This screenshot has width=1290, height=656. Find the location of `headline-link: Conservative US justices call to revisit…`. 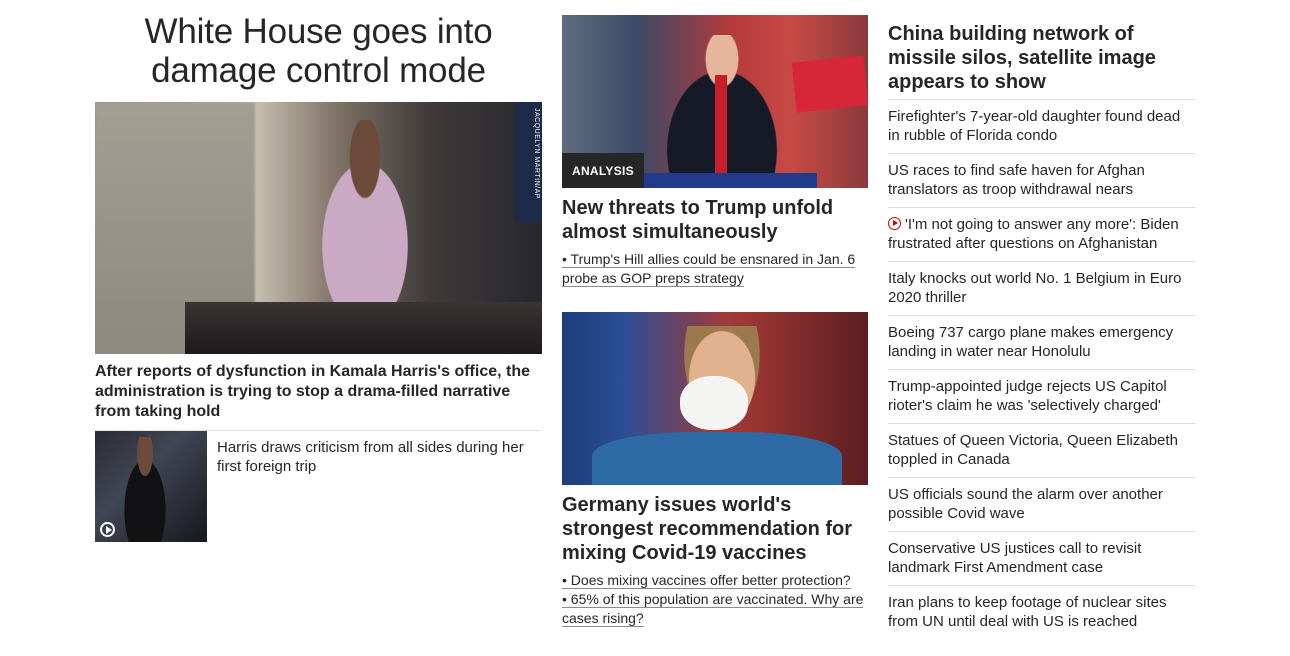

headline-link: Conservative US justices call to revisit… is located at coordinates (1014, 558).